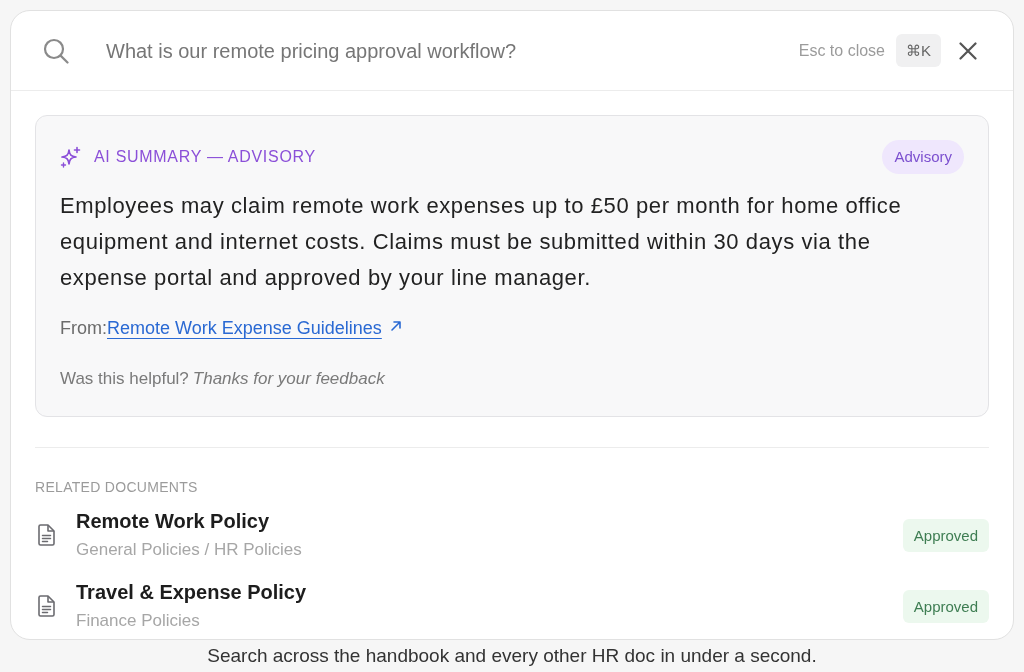  What do you see at coordinates (923, 157) in the screenshot?
I see `advisory-badge: Advisory` at bounding box center [923, 157].